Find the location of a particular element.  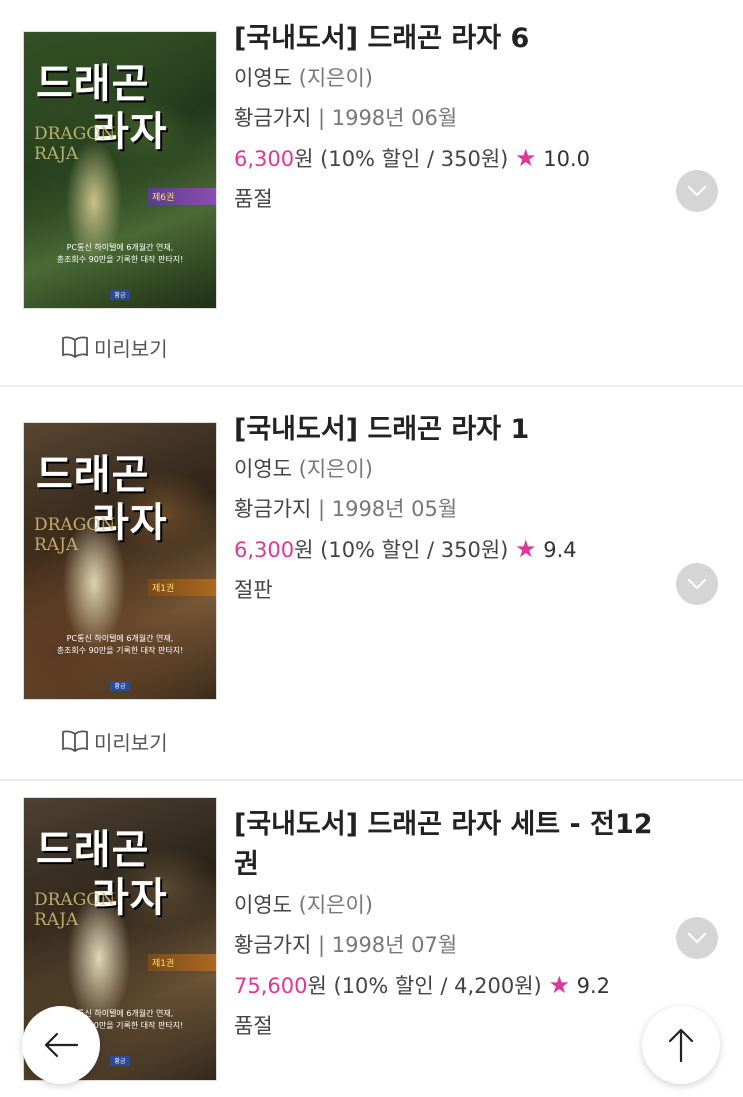

book-title: [국내도서] 드래곤 라자 6 is located at coordinates (449, 39).